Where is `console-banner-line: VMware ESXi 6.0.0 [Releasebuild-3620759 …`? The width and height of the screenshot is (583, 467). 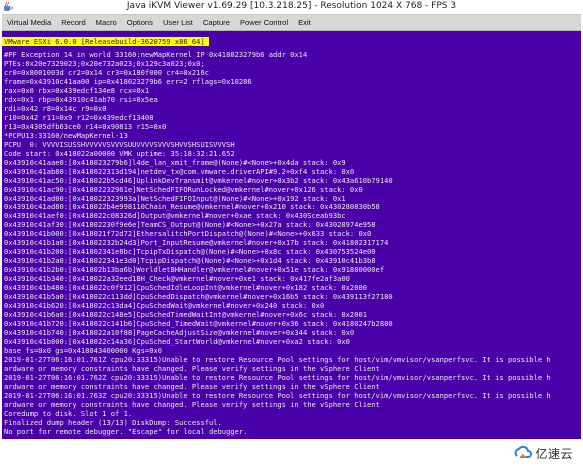 console-banner-line: VMware ESXi 6.0.0 [Releasebuild-3620759 … is located at coordinates (105, 41).